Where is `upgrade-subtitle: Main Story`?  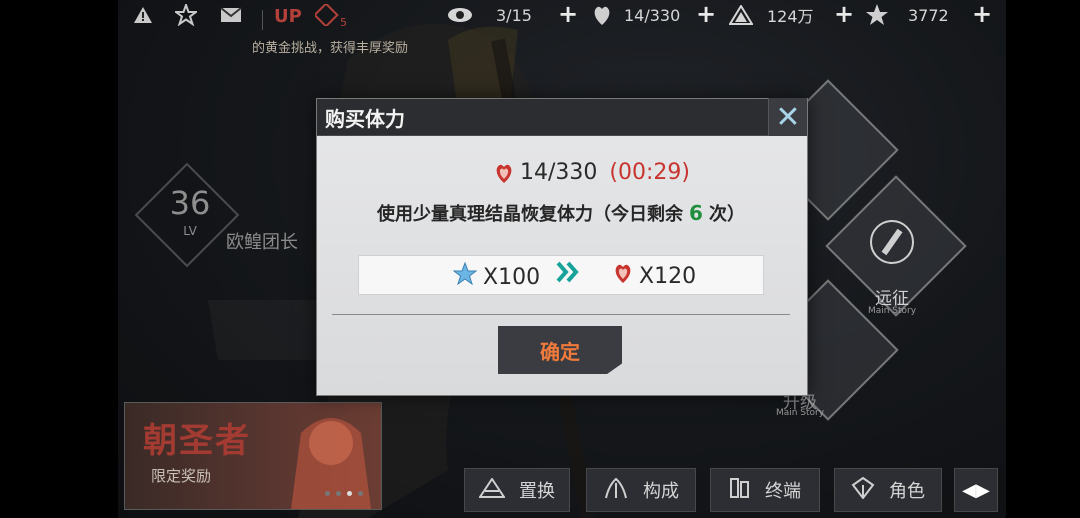 upgrade-subtitle: Main Story is located at coordinates (800, 413).